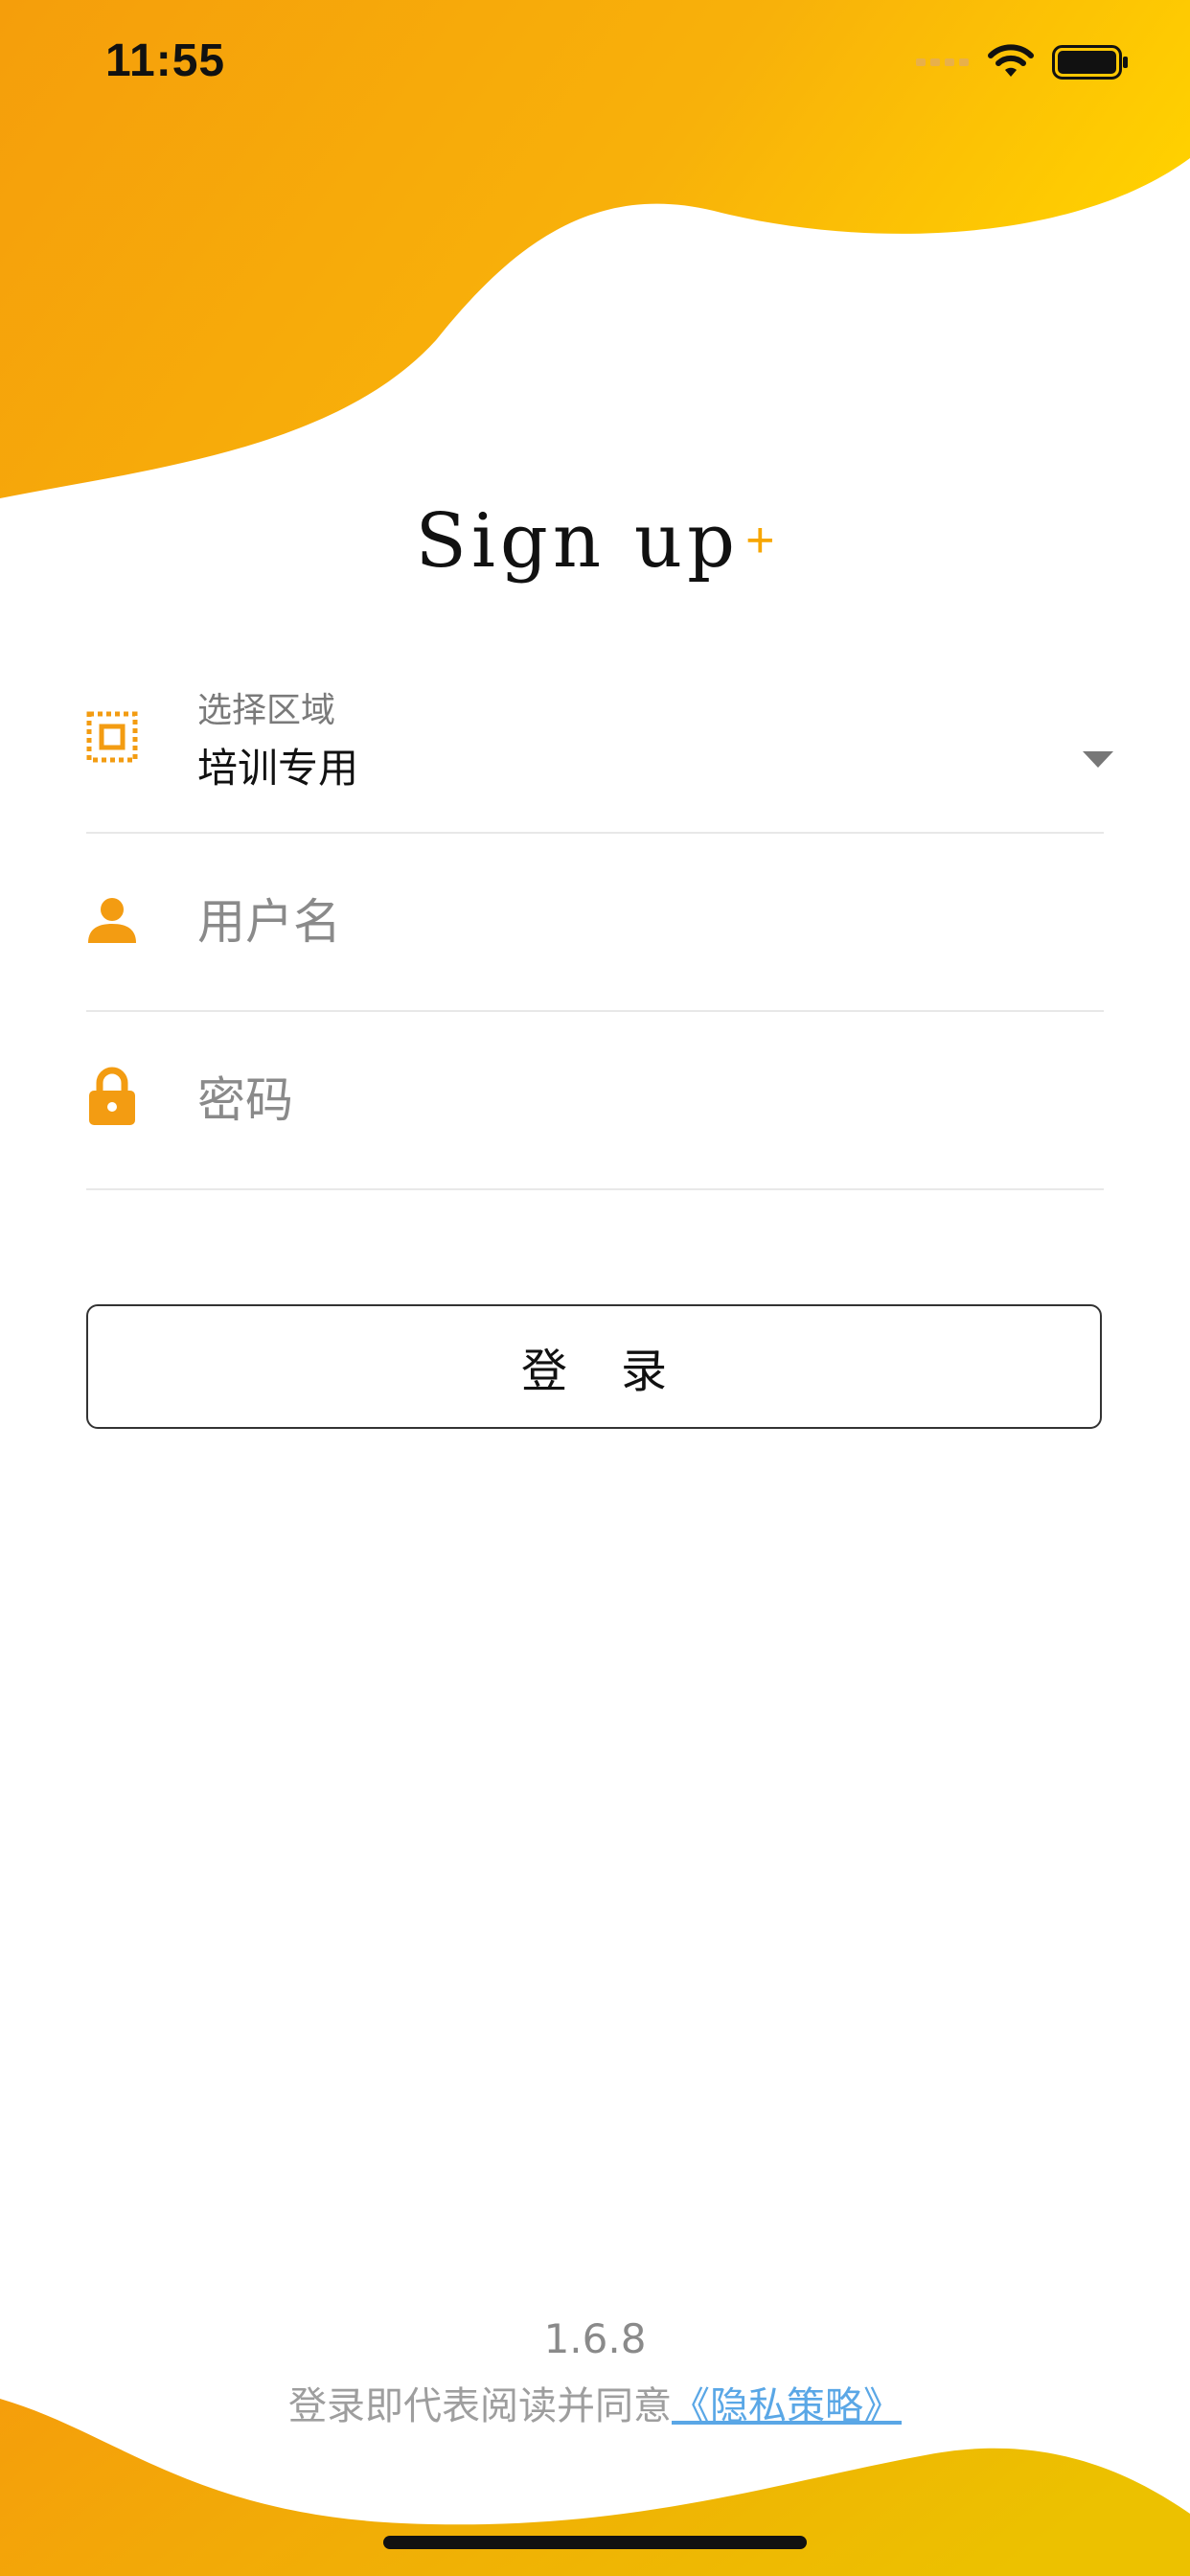  Describe the element at coordinates (266, 711) in the screenshot. I see `region-label: 选择区域` at that location.